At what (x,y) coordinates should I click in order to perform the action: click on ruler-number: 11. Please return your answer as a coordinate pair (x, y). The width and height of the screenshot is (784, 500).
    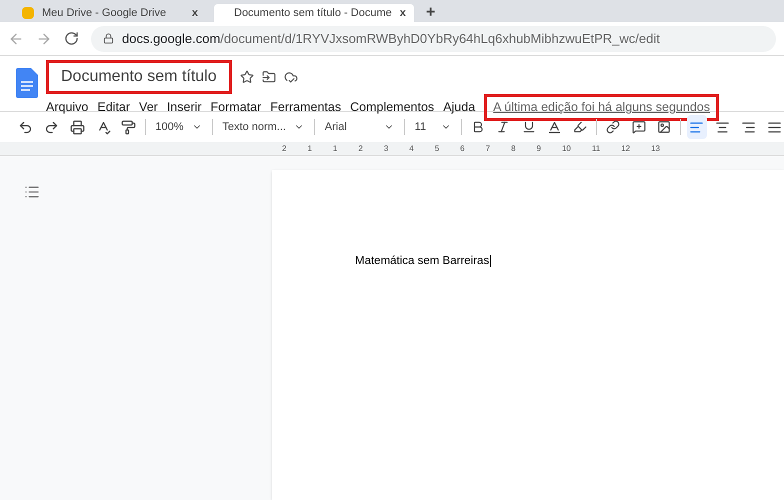
    Looking at the image, I should click on (596, 148).